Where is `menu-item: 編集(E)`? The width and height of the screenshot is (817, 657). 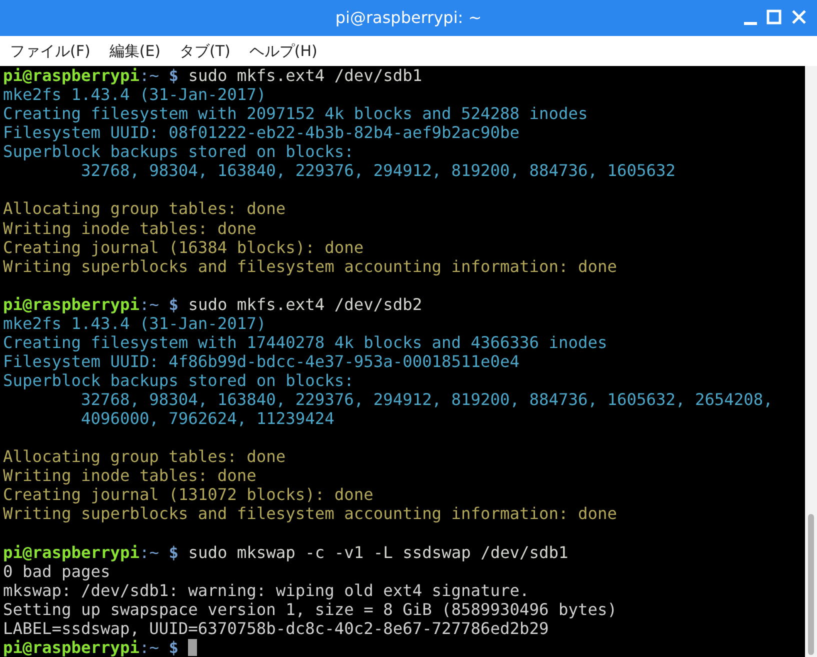
menu-item: 編集(E) is located at coordinates (135, 51).